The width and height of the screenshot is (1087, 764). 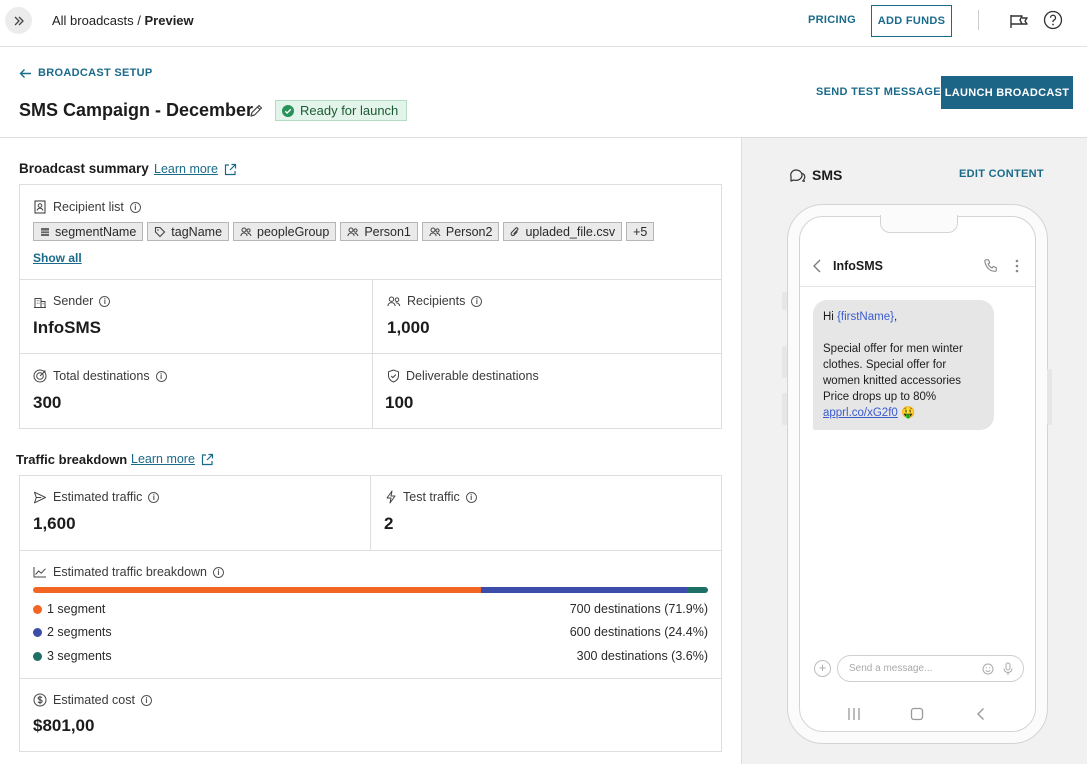 What do you see at coordinates (25, 73) in the screenshot?
I see `arrow-left-icon` at bounding box center [25, 73].